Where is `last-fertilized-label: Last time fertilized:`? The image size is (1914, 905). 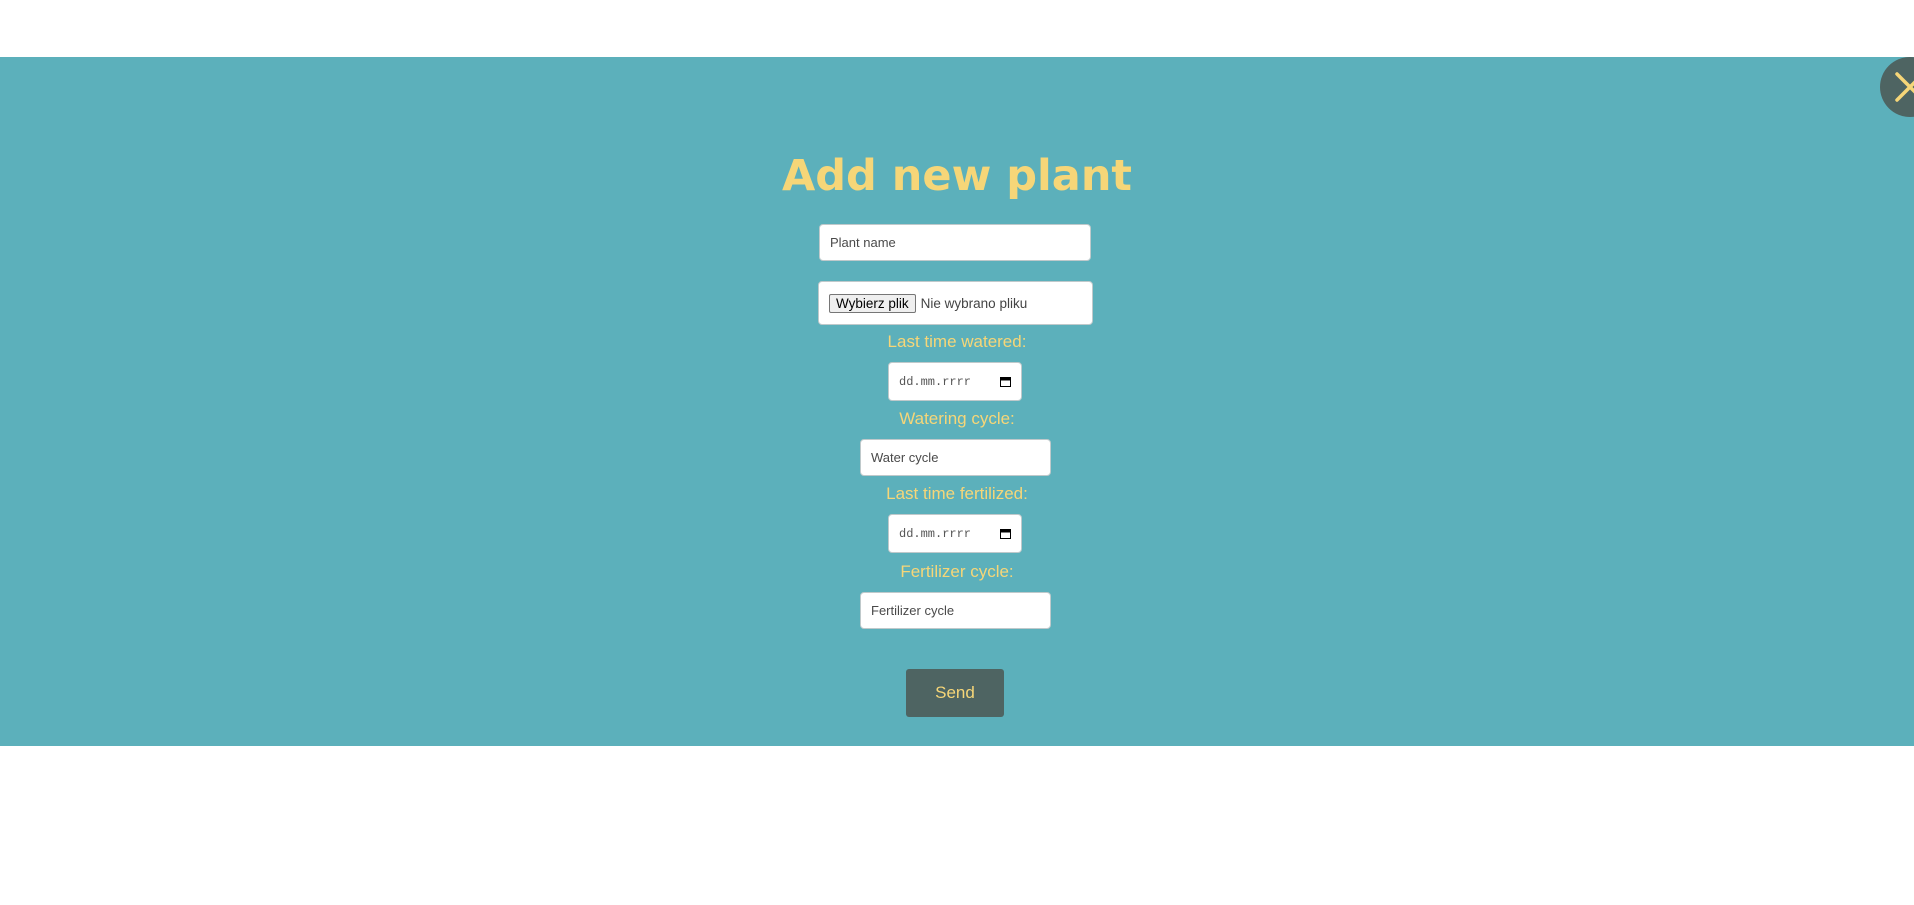 last-fertilized-label: Last time fertilized: is located at coordinates (957, 493).